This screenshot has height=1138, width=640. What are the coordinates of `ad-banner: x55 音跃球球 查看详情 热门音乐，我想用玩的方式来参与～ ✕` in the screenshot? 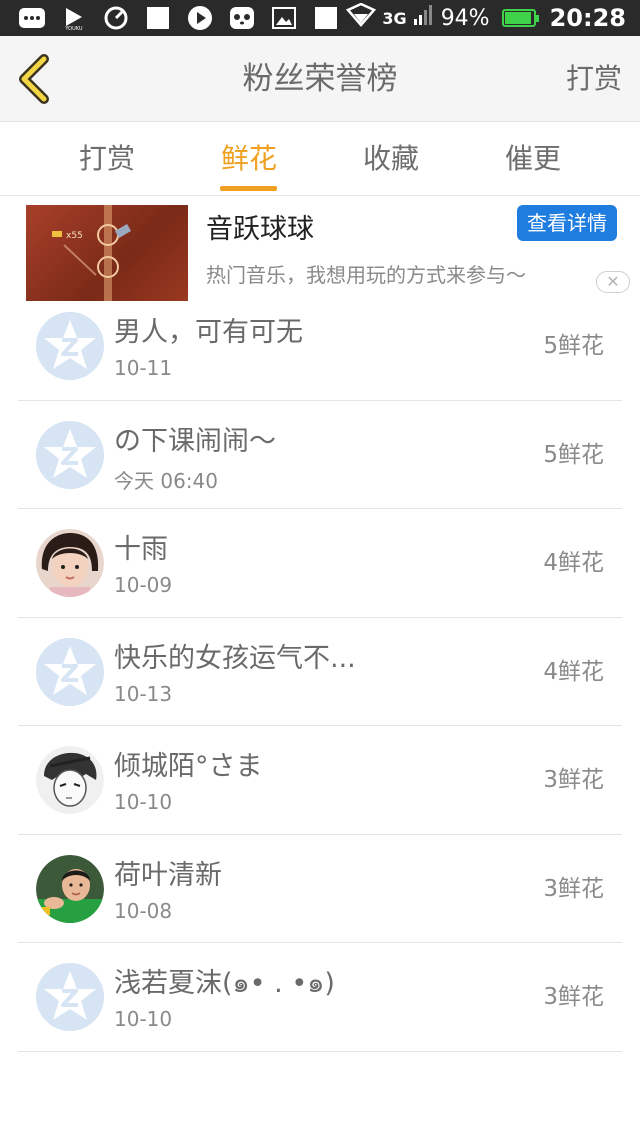 It's located at (320, 250).